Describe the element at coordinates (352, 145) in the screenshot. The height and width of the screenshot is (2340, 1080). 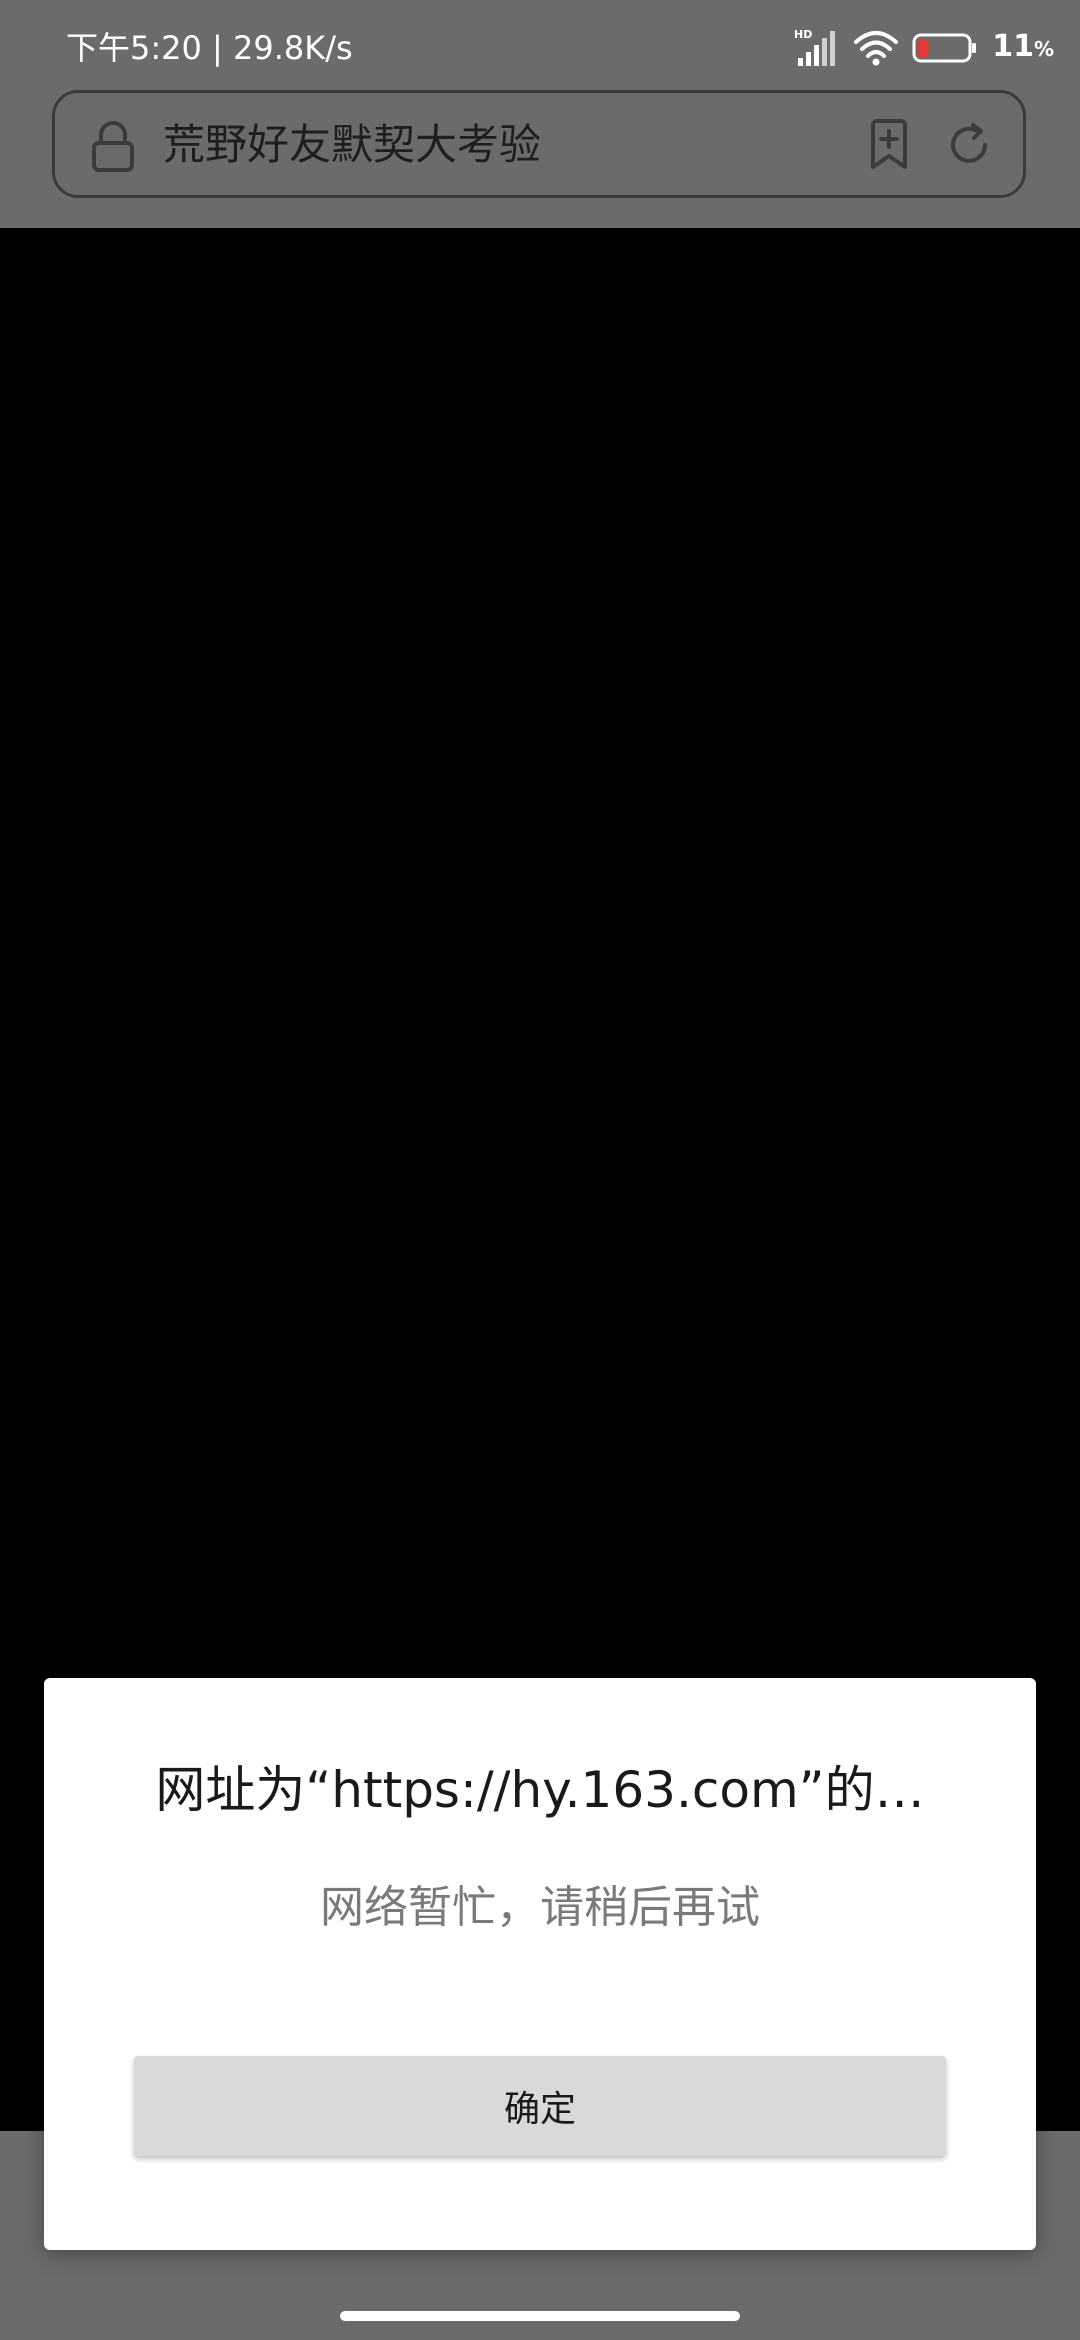
I see `page-title: 荒野好友默契大考验` at that location.